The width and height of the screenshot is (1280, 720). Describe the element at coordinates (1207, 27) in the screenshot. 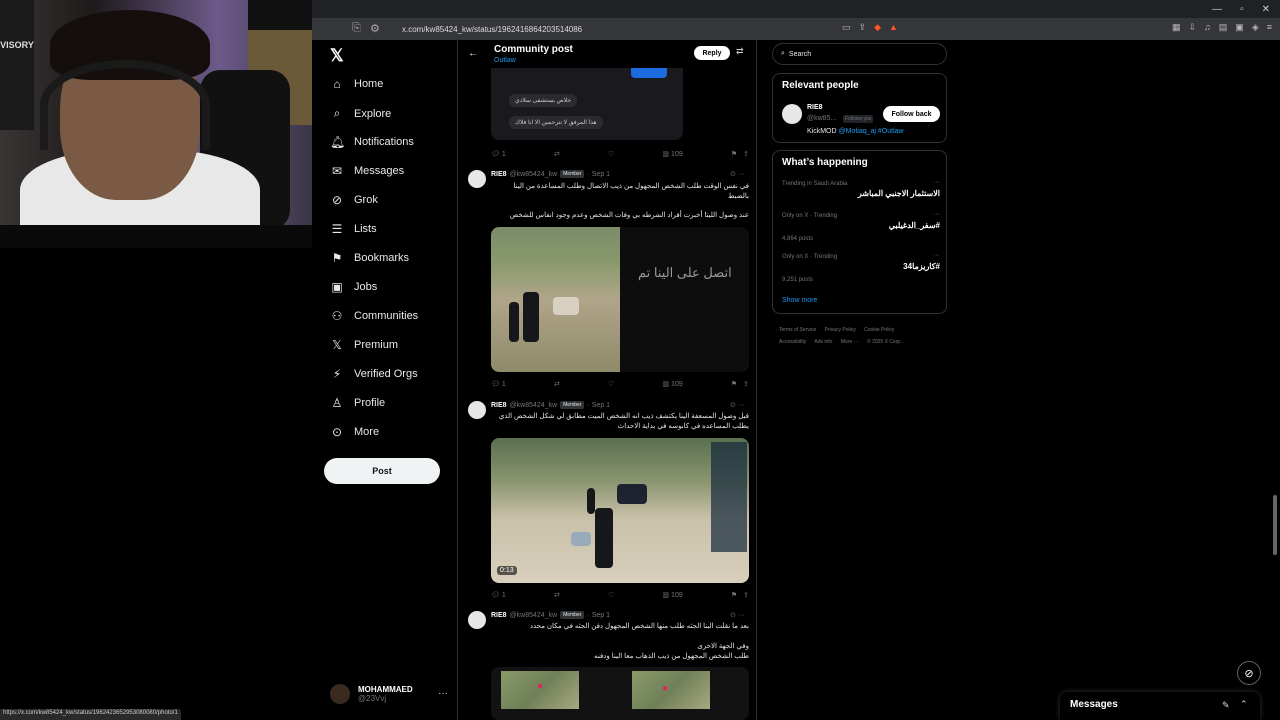

I see `music-icon: ♫` at that location.